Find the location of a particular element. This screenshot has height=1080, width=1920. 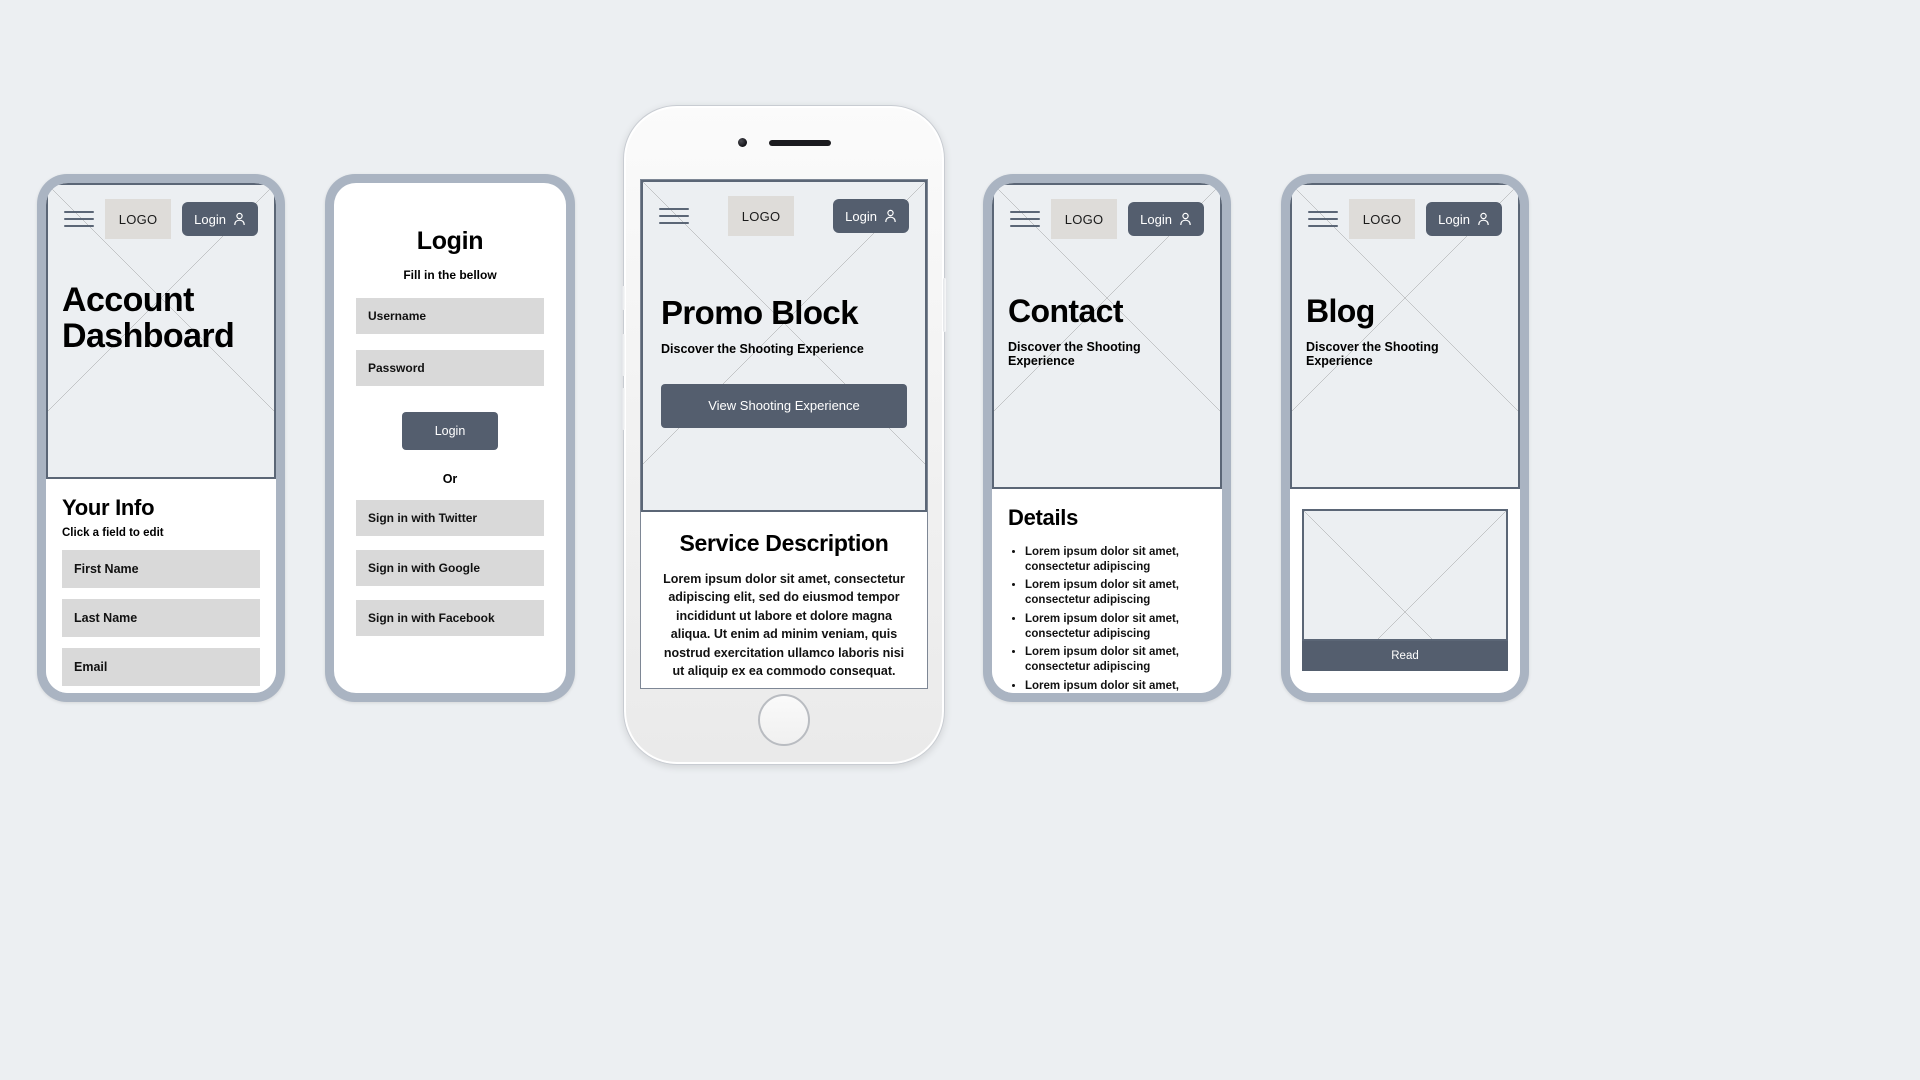

section-title: Details is located at coordinates (1043, 517).